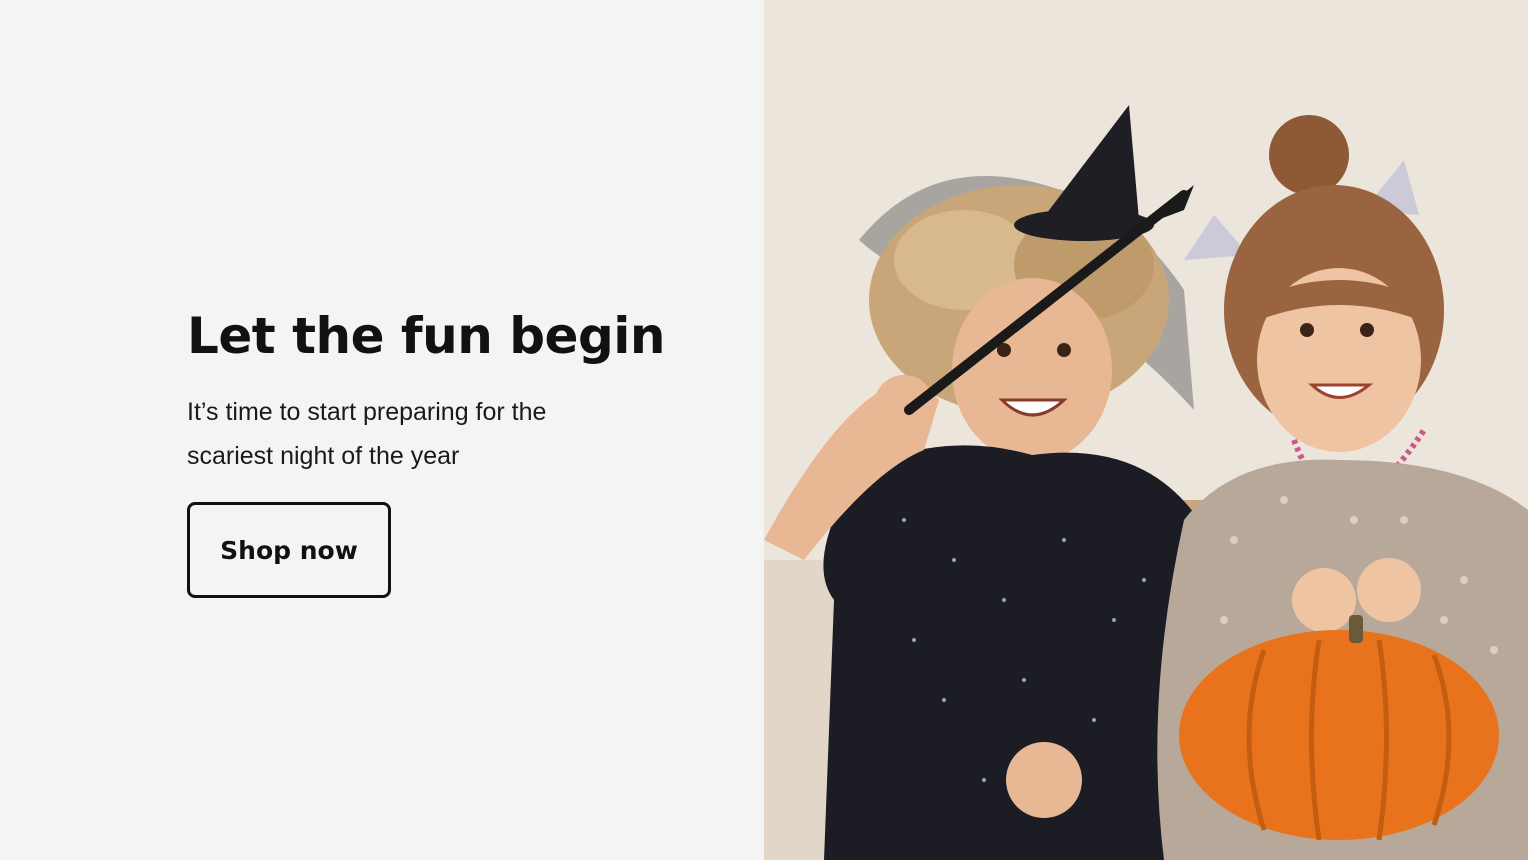 This screenshot has height=860, width=1528. I want to click on shop-now-button: Shop now, so click(289, 550).